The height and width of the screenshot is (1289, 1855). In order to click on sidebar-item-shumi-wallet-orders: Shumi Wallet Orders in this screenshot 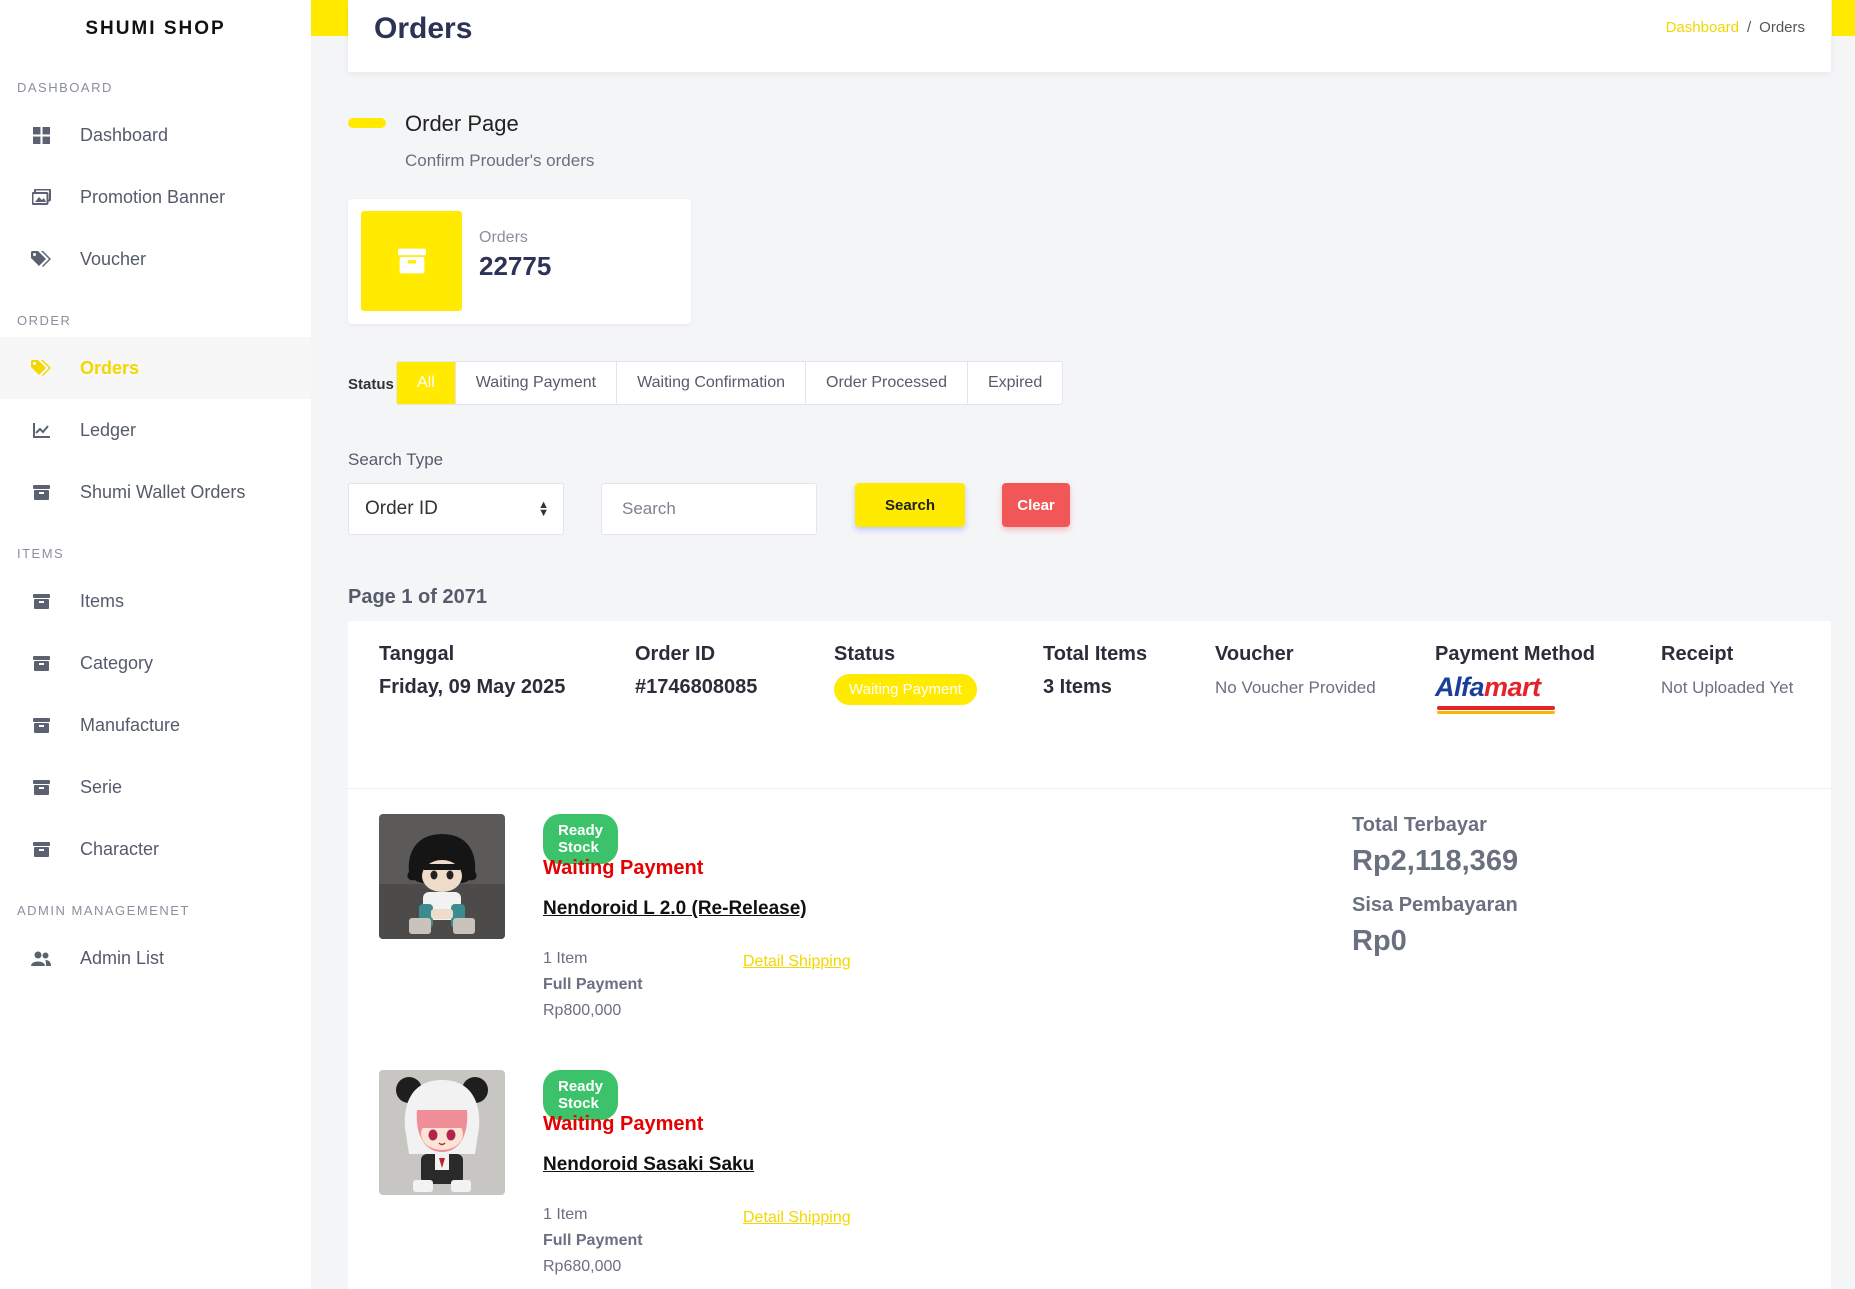, I will do `click(155, 492)`.